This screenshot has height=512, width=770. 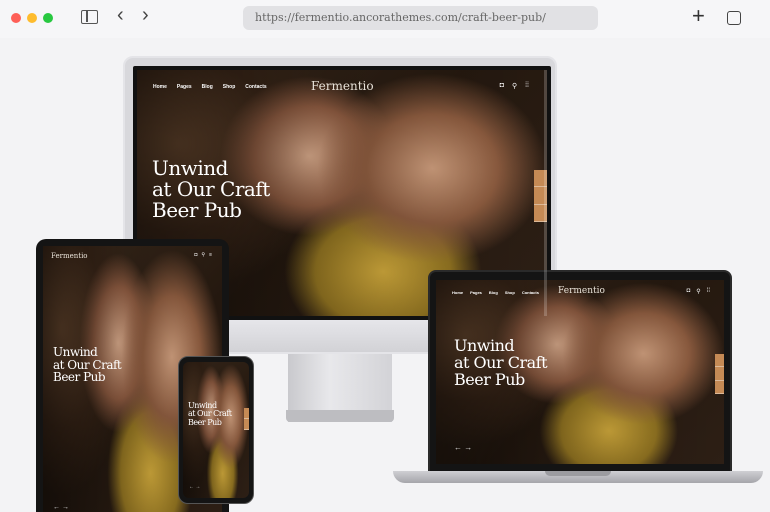 I want to click on scrollbar, so click(x=545, y=193).